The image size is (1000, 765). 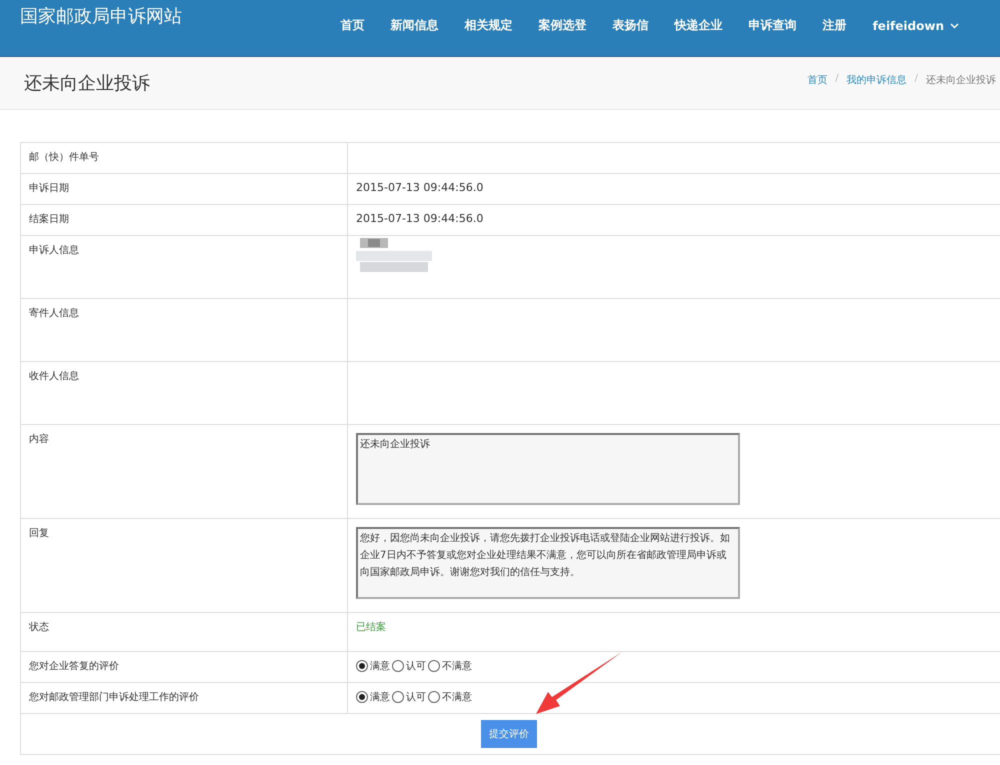 What do you see at coordinates (101, 16) in the screenshot?
I see `site-title: 国家邮政局申诉网站` at bounding box center [101, 16].